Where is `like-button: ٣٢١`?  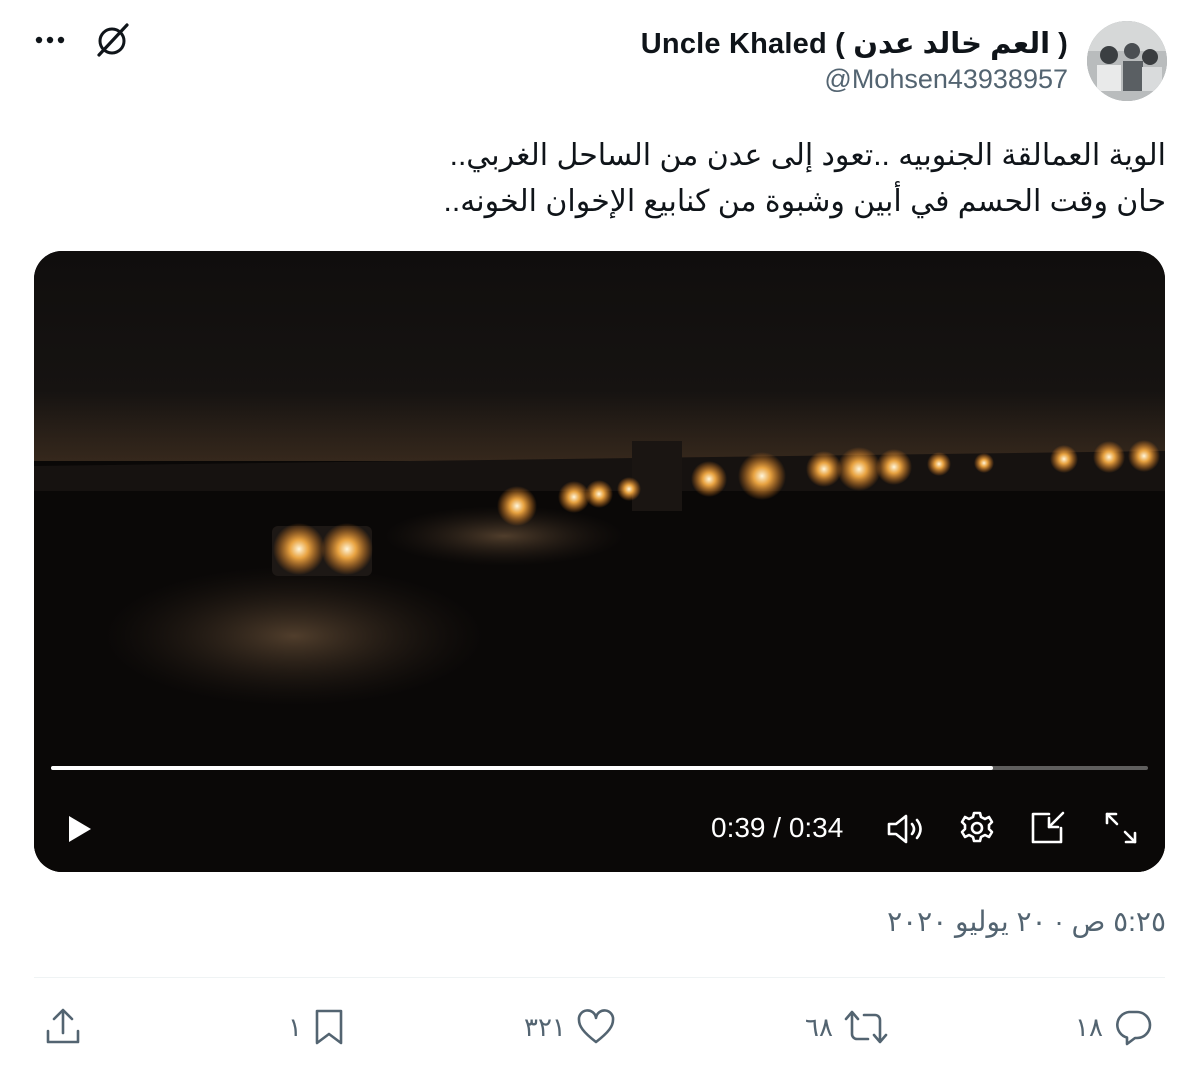 like-button: ٣٢١ is located at coordinates (570, 1027).